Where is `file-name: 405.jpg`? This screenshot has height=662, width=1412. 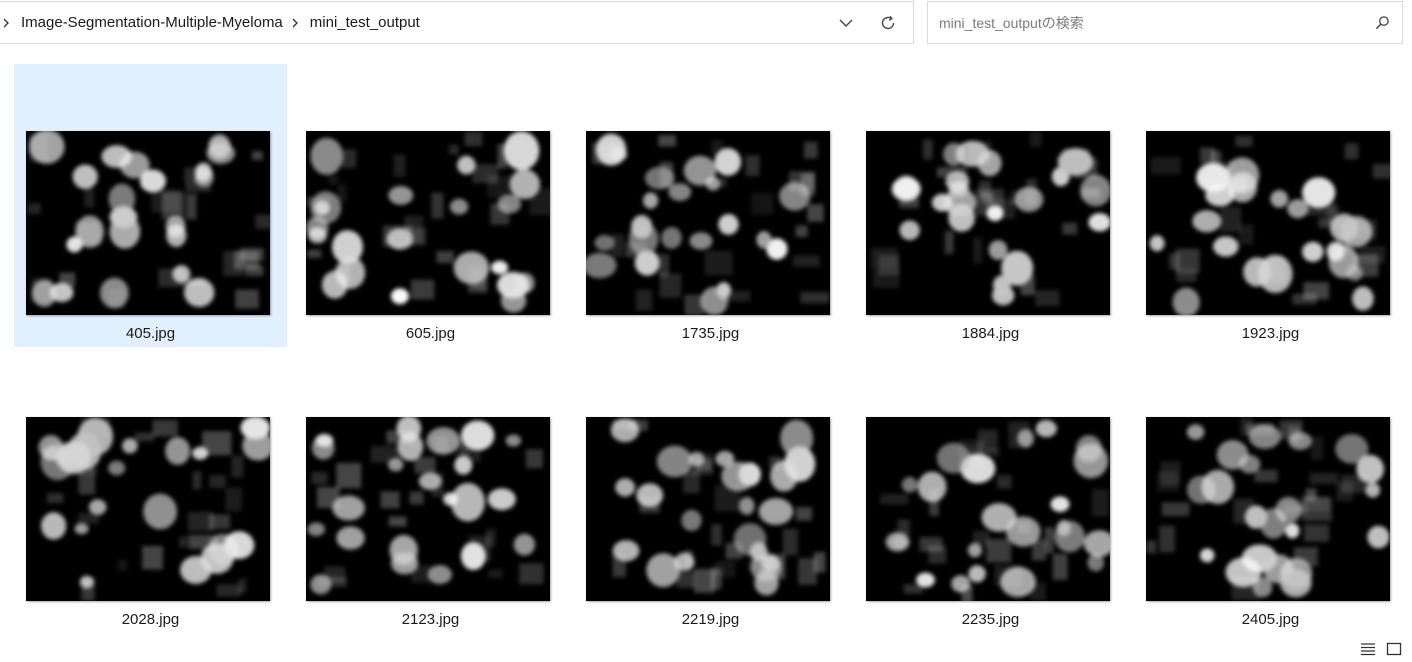
file-name: 405.jpg is located at coordinates (150, 333).